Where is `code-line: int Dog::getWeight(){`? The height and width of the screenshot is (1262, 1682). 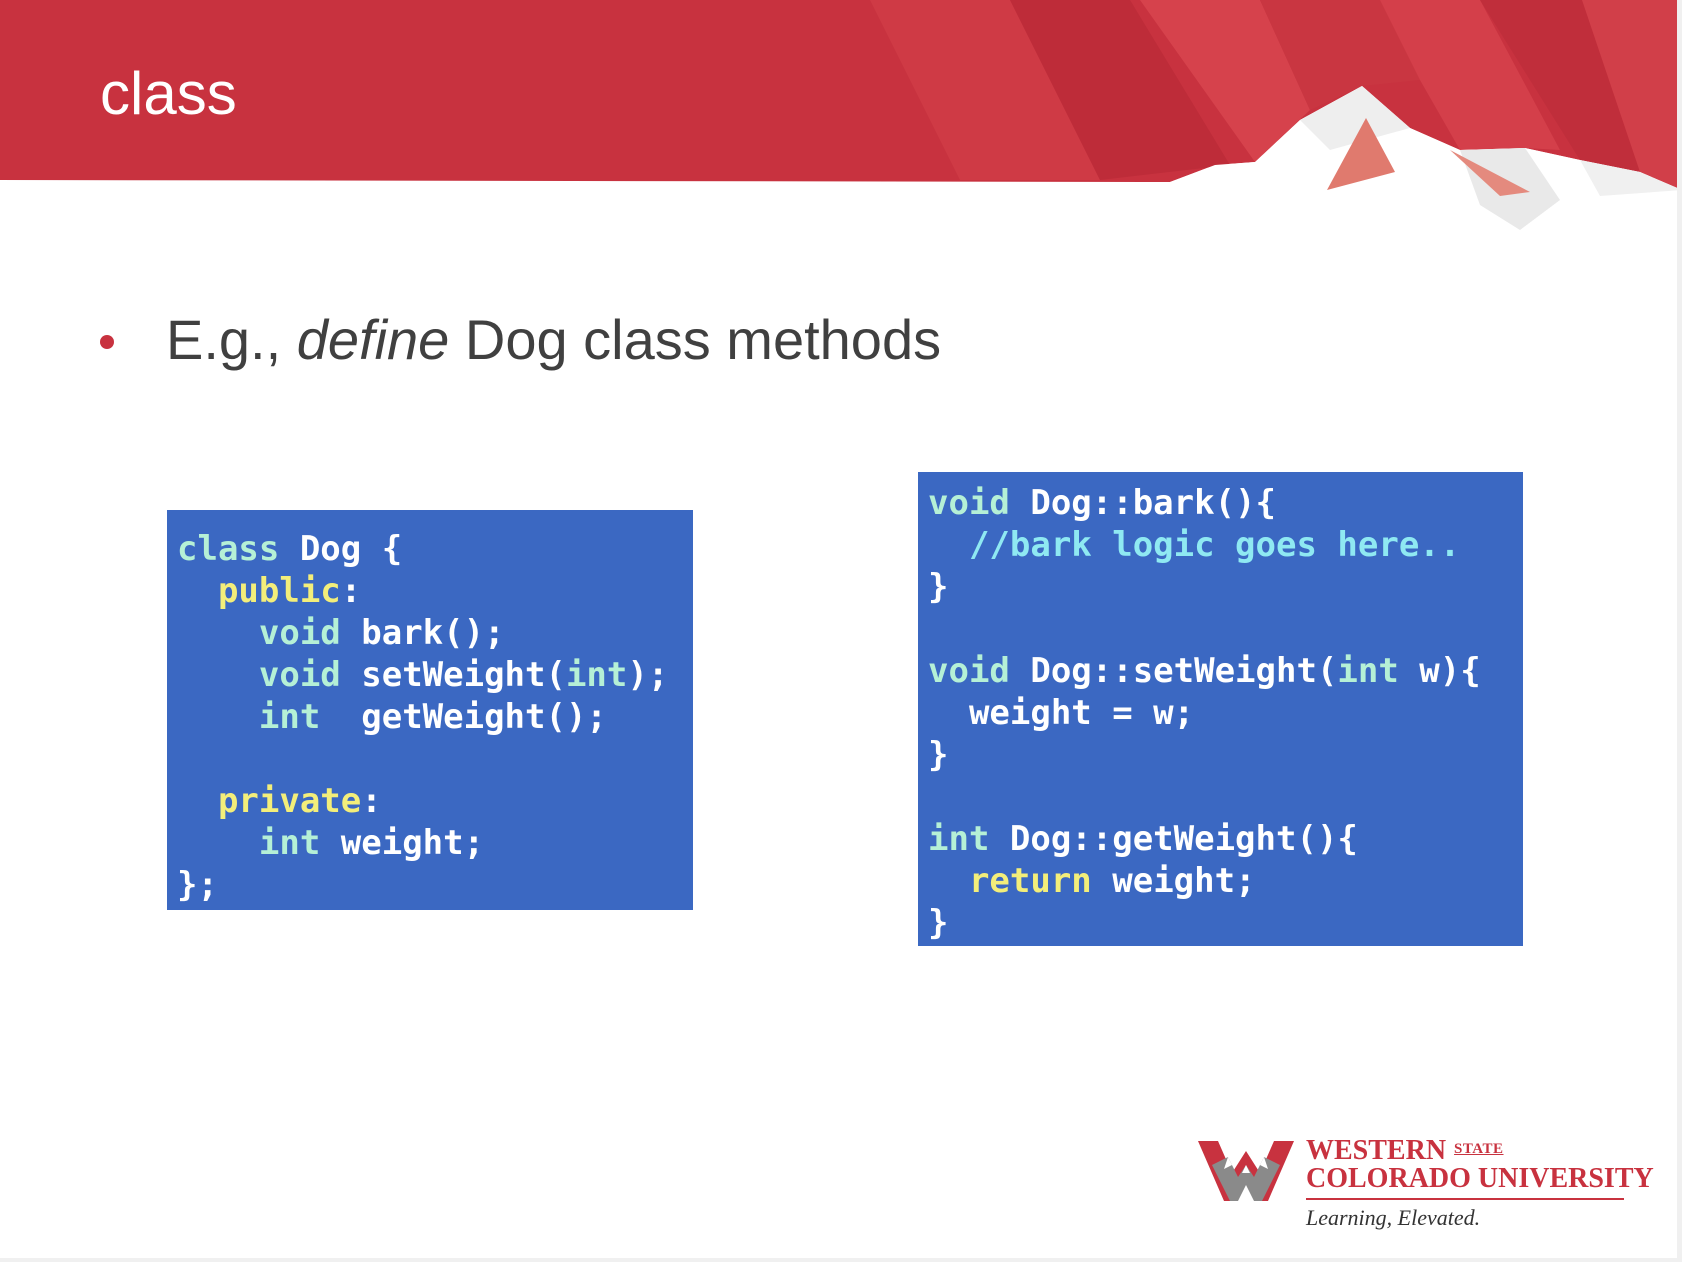 code-line: int Dog::getWeight(){ is located at coordinates (1225, 839).